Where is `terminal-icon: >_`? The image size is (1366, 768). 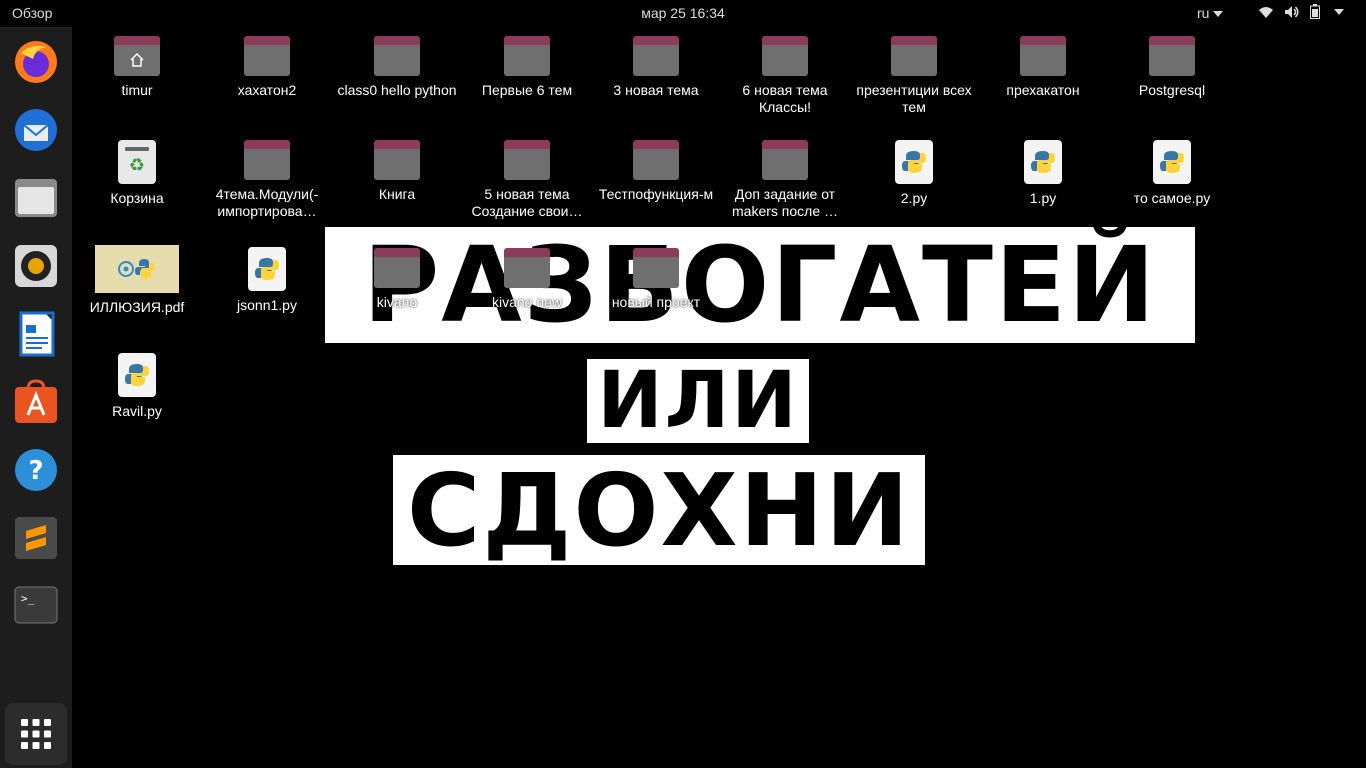
terminal-icon: >_ is located at coordinates (36, 605).